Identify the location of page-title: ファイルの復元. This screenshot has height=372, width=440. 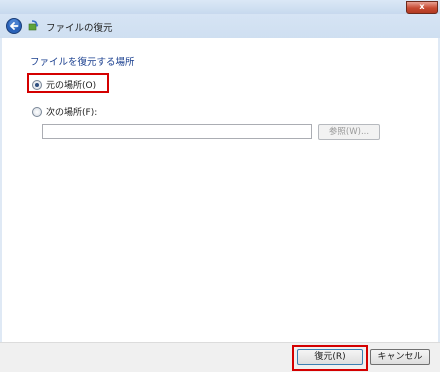
(79, 28).